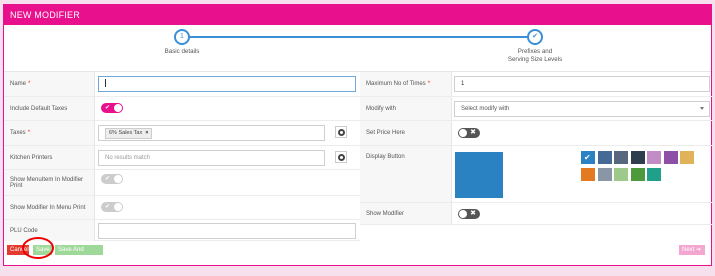 Image resolution: width=715 pixels, height=276 pixels. What do you see at coordinates (49, 157) in the screenshot?
I see `kitchen-printers-label: Kitchen Printers` at bounding box center [49, 157].